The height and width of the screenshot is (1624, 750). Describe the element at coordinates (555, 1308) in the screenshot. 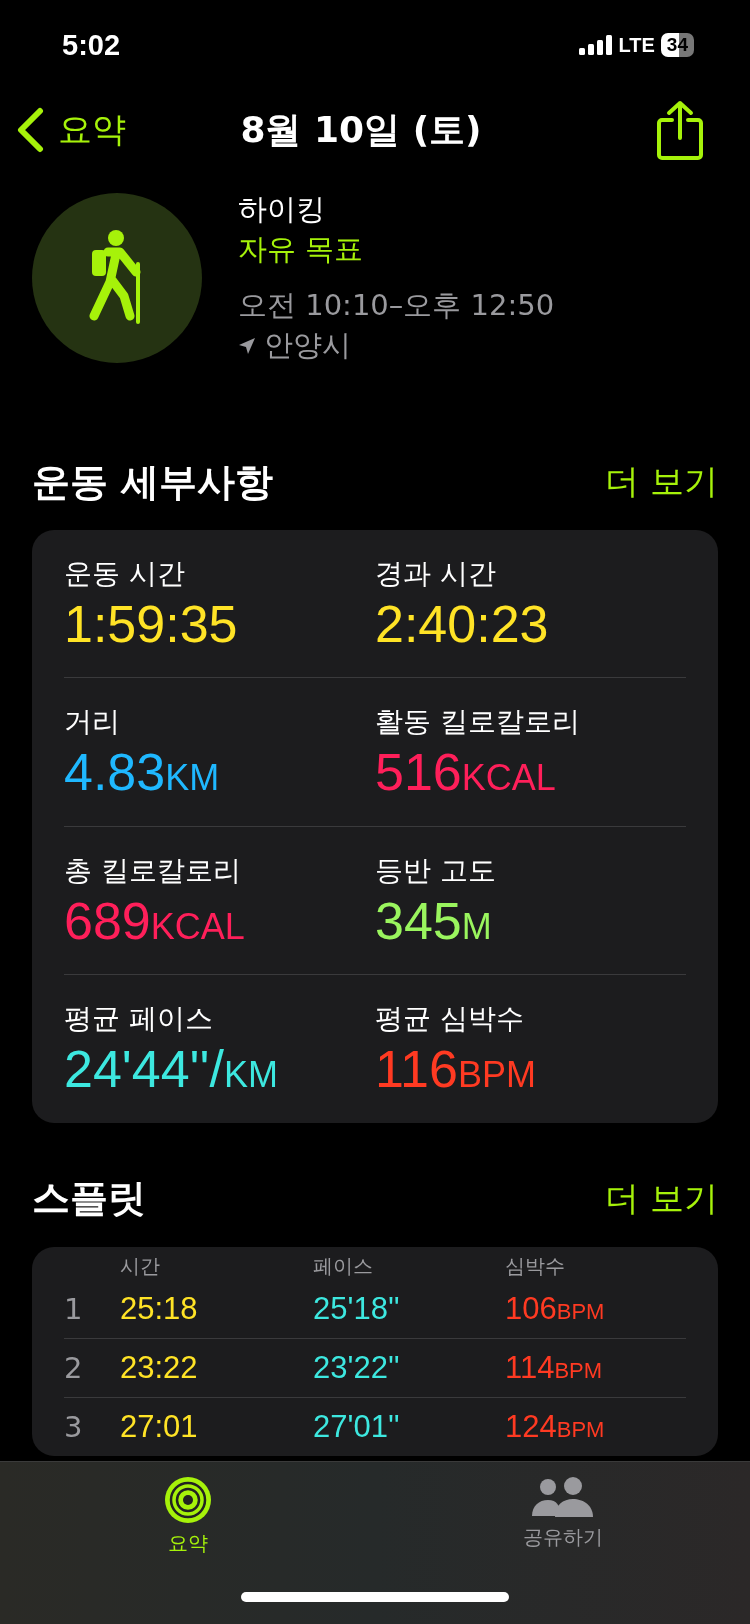

I see `split-heart-rate: 106BPM` at that location.